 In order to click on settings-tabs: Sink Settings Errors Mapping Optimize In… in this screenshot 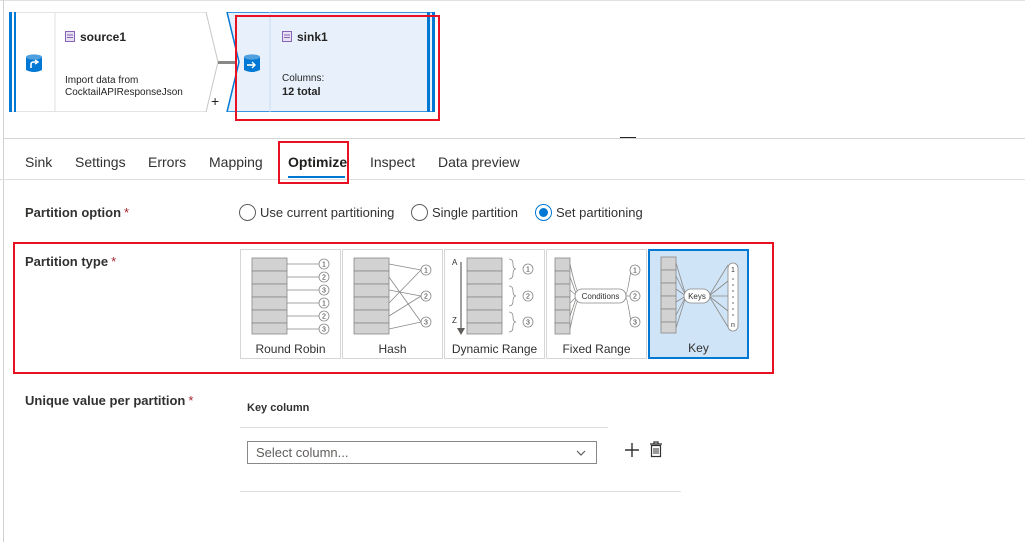, I will do `click(512, 159)`.